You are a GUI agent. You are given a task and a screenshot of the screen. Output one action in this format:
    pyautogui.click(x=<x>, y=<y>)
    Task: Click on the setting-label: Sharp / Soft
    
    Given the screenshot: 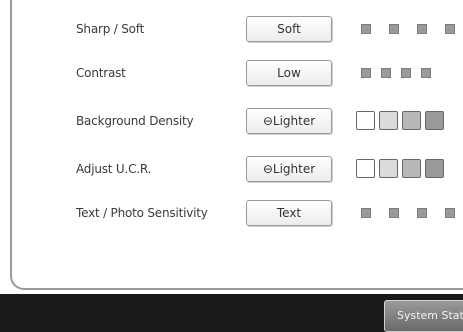 What is the action you would take?
    pyautogui.click(x=110, y=29)
    